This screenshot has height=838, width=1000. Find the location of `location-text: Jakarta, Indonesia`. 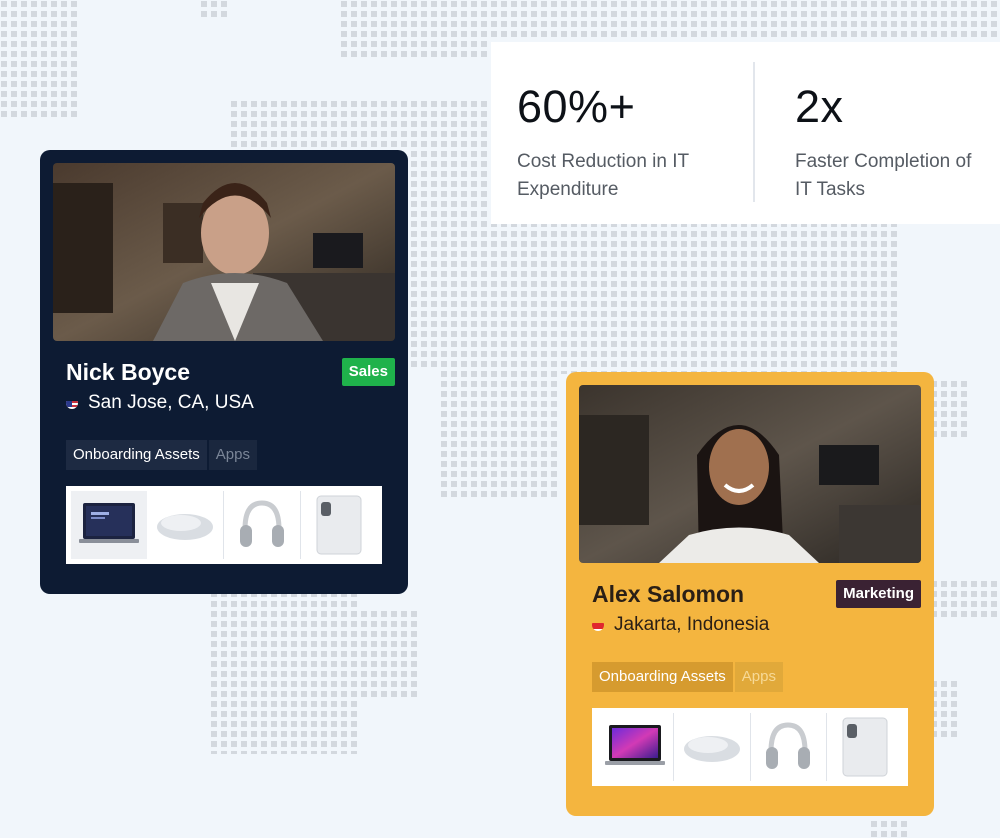

location-text: Jakarta, Indonesia is located at coordinates (692, 624).